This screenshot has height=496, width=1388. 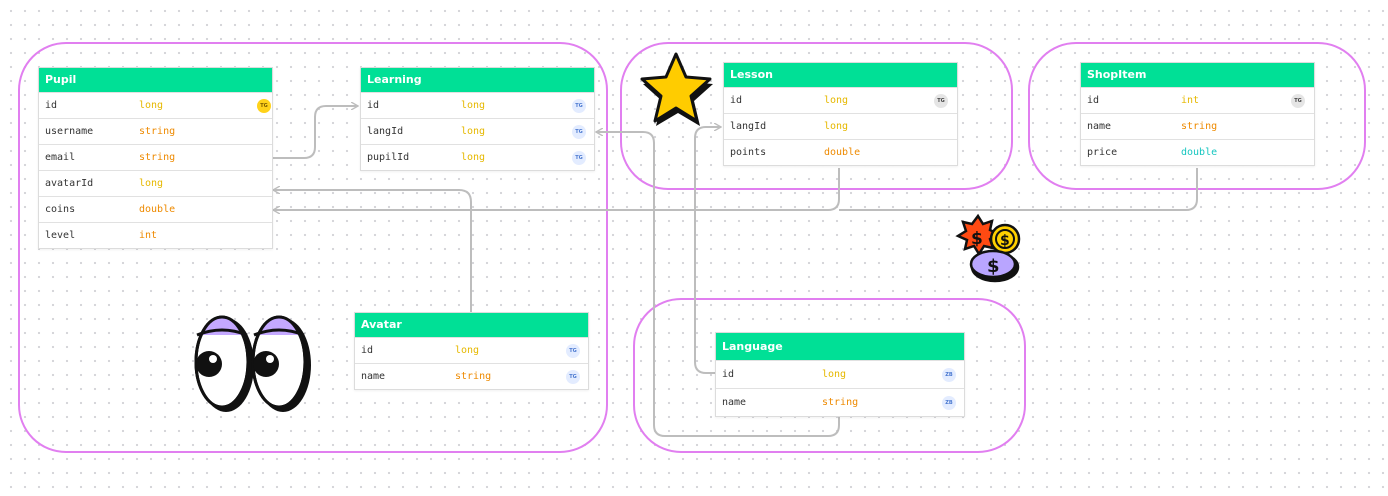 I want to click on lesson-row-id: id long TG, so click(x=840, y=100).